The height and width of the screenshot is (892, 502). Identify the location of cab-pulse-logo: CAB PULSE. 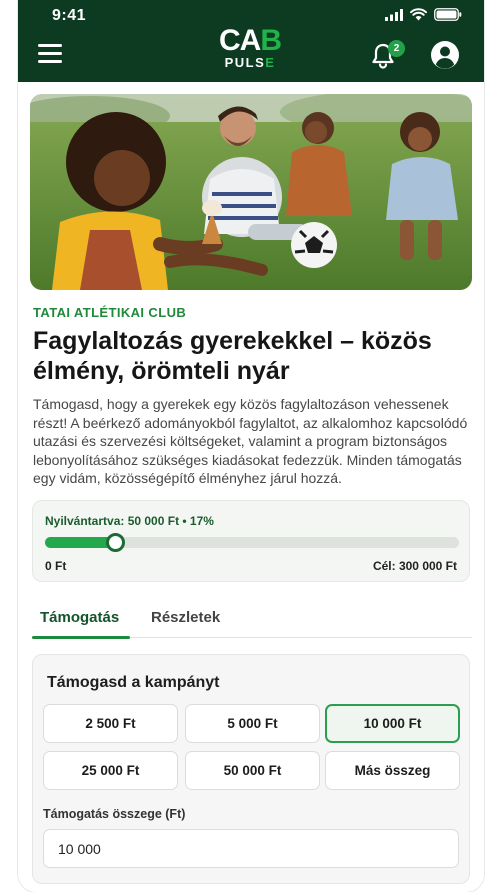
(250, 47).